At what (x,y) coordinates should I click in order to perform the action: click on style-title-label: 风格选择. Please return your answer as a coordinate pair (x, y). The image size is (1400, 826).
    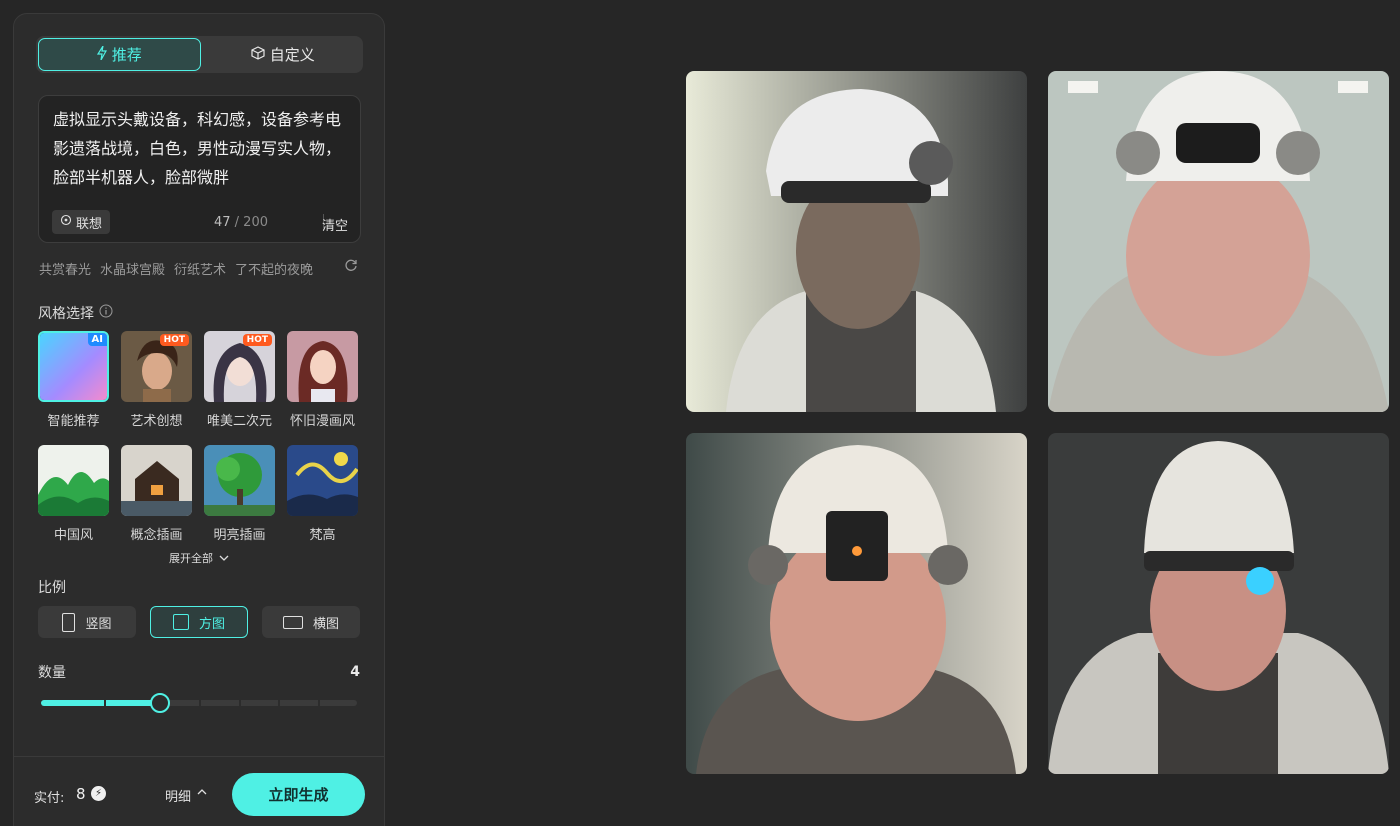
    Looking at the image, I should click on (66, 314).